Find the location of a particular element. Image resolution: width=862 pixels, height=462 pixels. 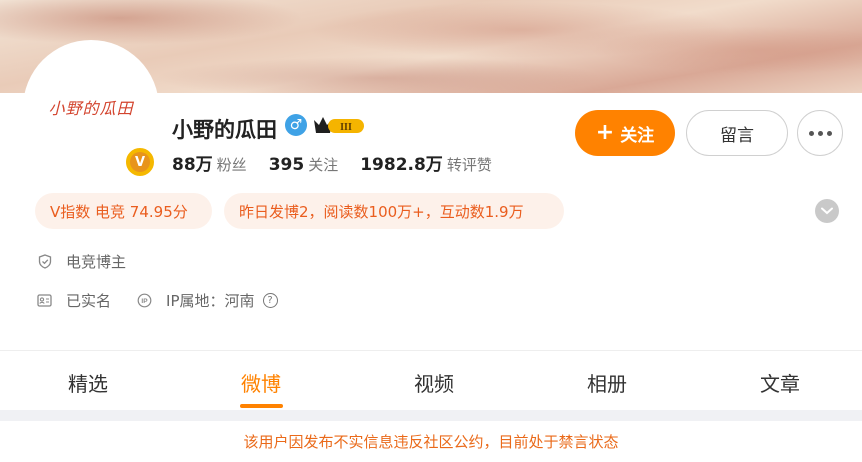

v-index-pill: V指数 电竞 74.95分 is located at coordinates (123, 211).